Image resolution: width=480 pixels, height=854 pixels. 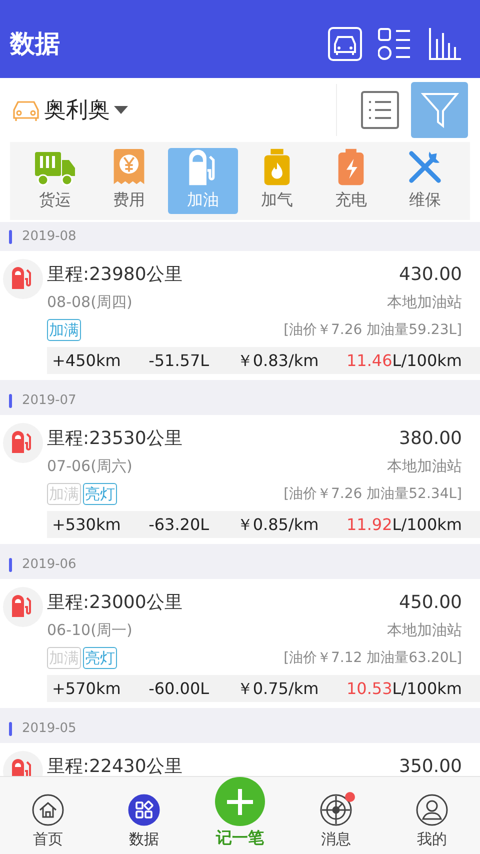 What do you see at coordinates (430, 765) in the screenshot?
I see `amount-text: 350.00` at bounding box center [430, 765].